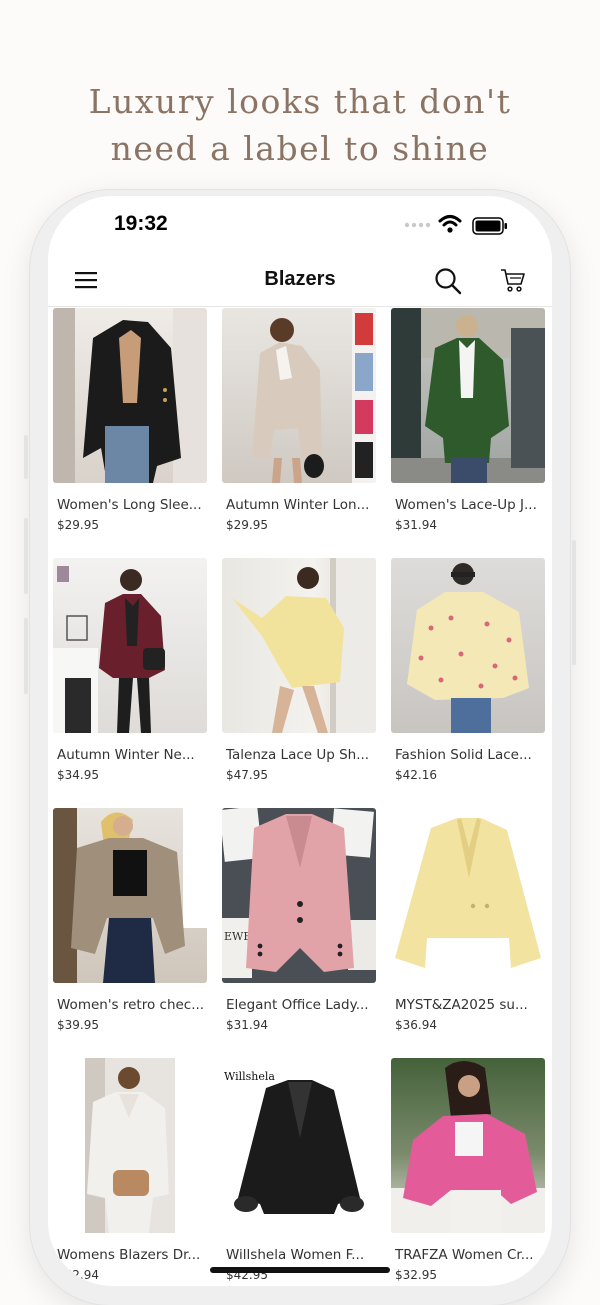 This screenshot has height=1305, width=600. I want to click on brand-label-in-image: Willshela, so click(249, 1076).